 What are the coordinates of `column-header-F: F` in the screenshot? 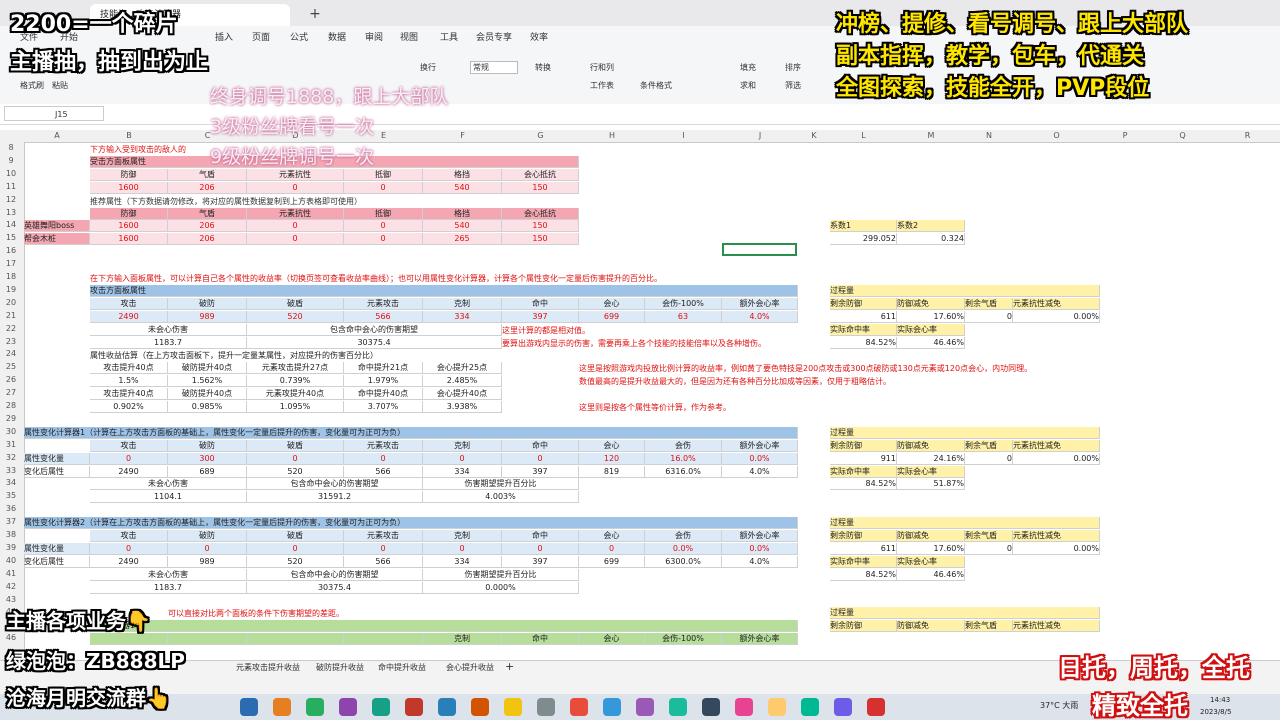 It's located at (462, 135).